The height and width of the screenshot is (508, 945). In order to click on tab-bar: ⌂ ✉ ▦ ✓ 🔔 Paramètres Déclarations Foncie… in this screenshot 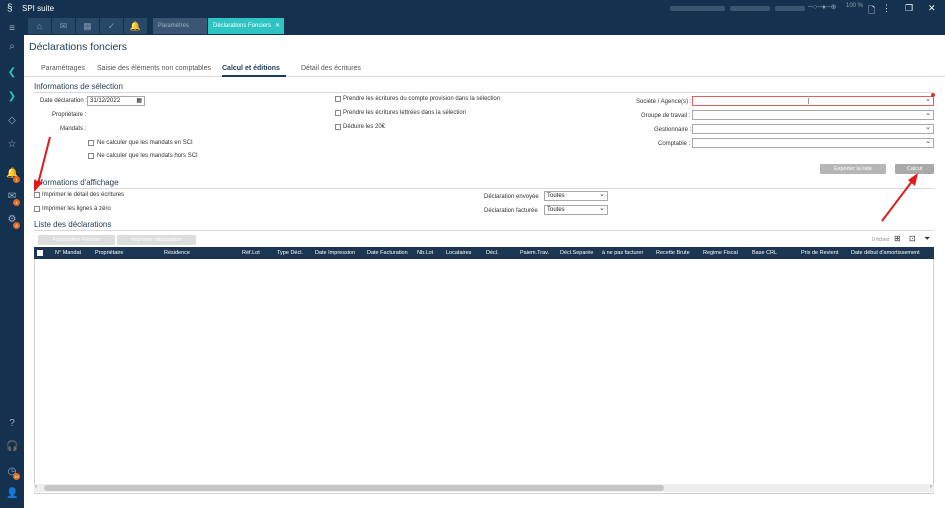, I will do `click(484, 26)`.